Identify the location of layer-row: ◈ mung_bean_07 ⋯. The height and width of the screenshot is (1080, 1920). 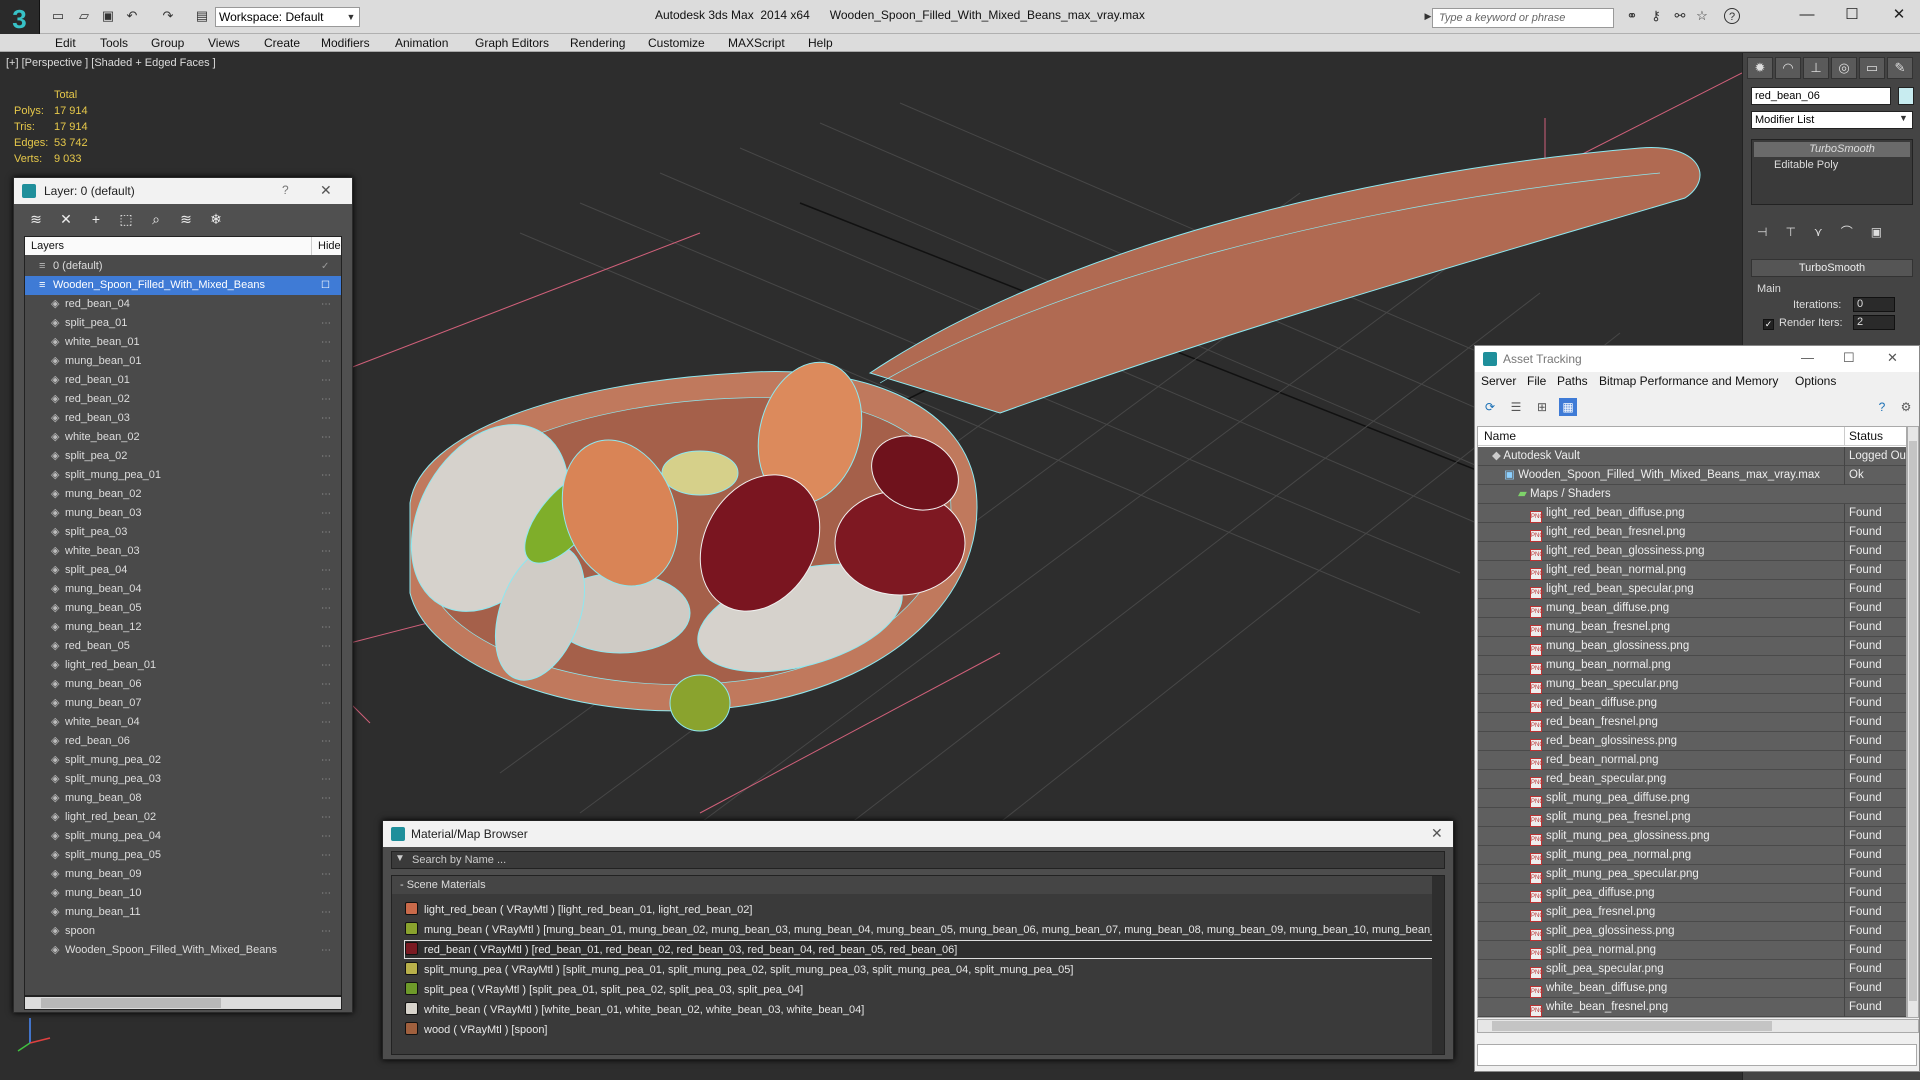
(183, 703).